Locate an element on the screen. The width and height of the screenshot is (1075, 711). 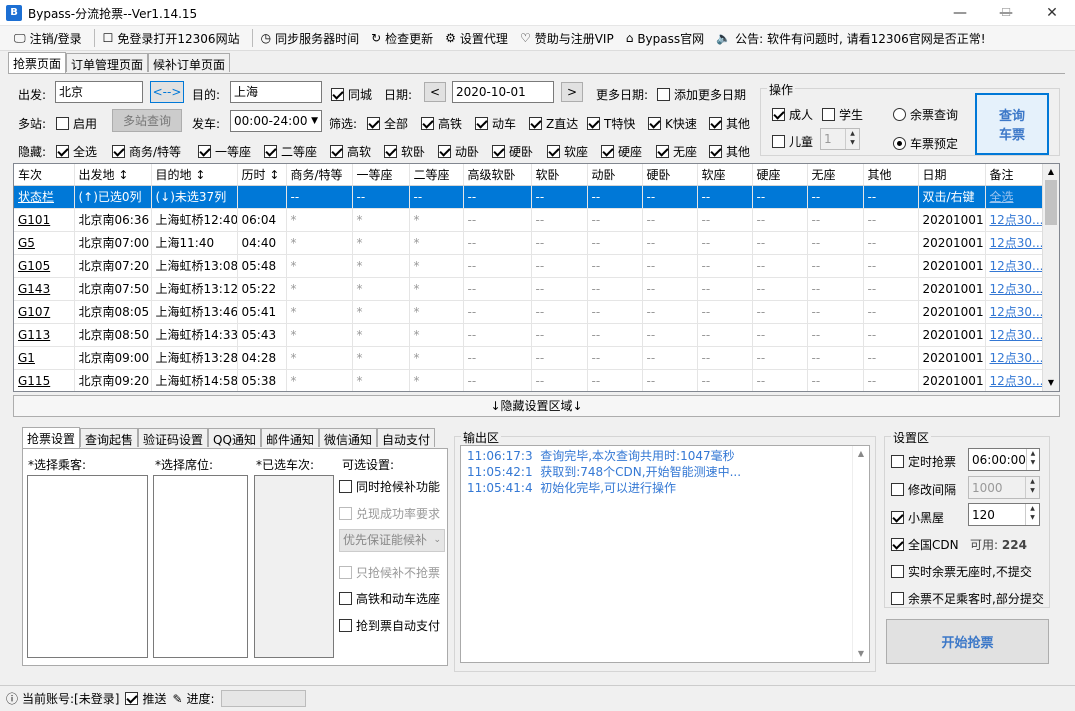
interval-stepper: 1000 ▲ ▼ is located at coordinates (1004, 487).